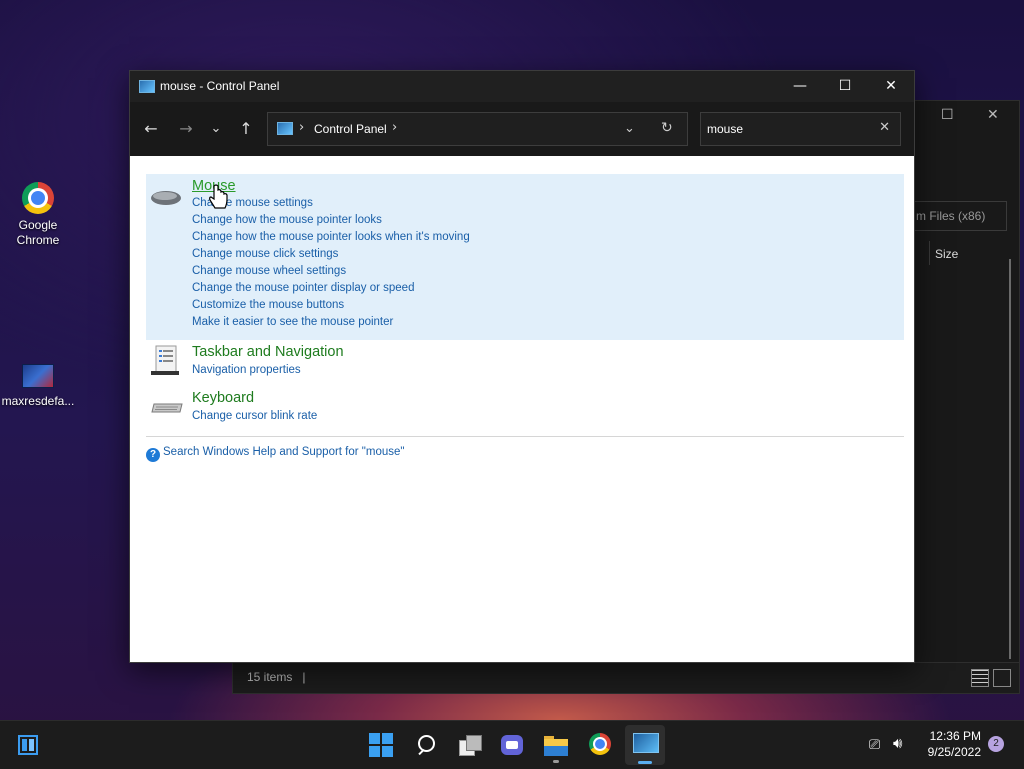  I want to click on clock: 12:36 PM 9/25/2022, so click(953, 744).